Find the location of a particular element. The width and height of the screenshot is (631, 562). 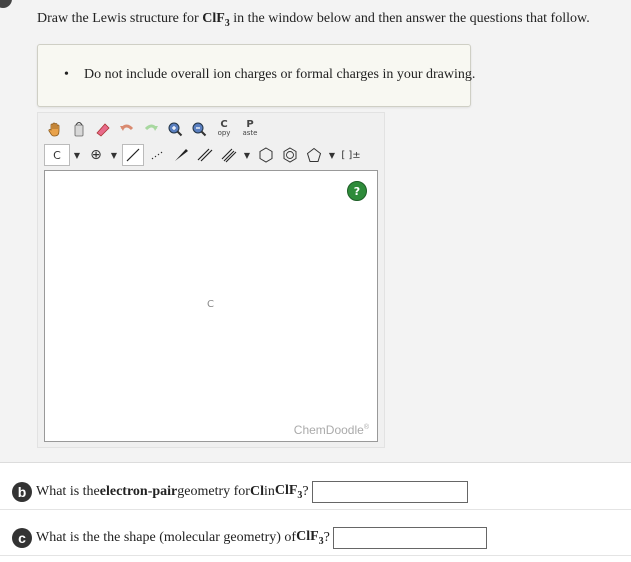

element-dropdown-icon: ▼ is located at coordinates (77, 155).